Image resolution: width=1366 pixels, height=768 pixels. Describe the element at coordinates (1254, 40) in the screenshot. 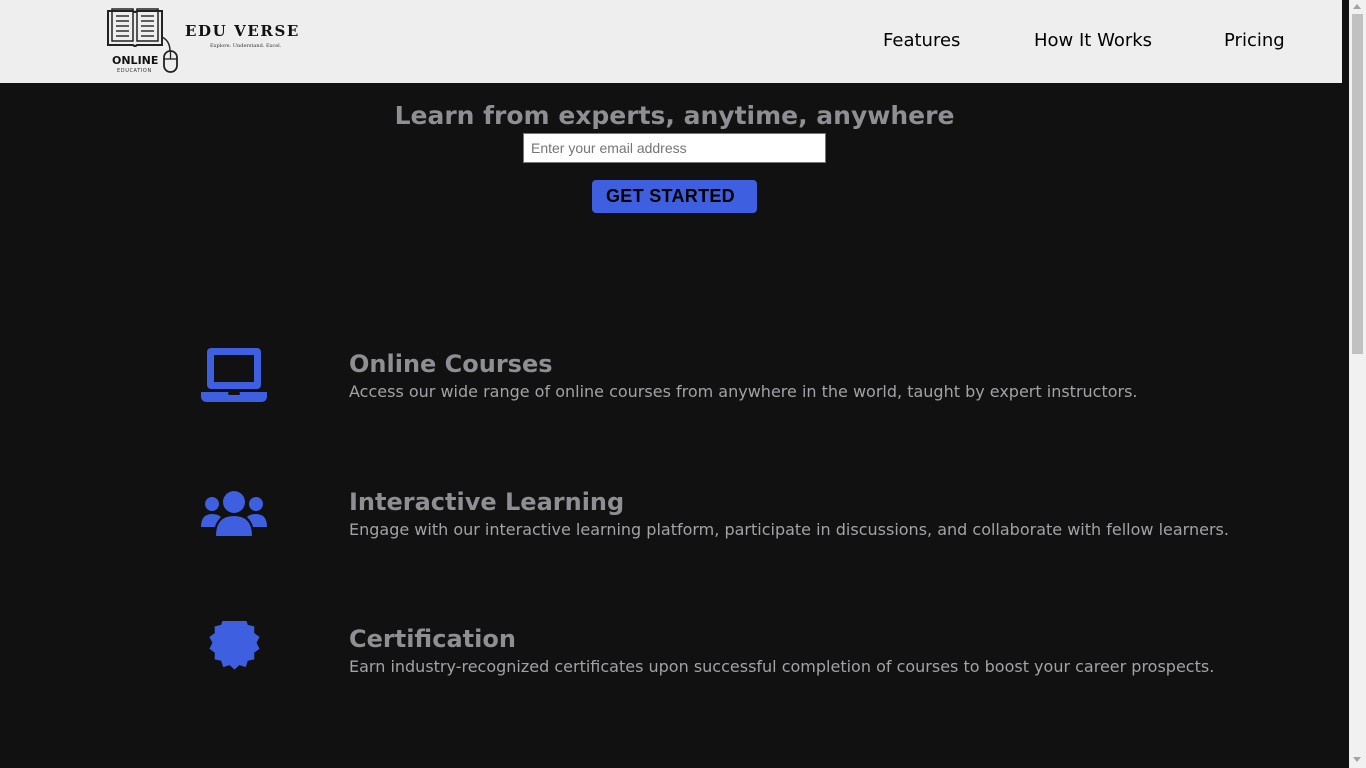

I see `nav-link-pricing: Pricing` at that location.